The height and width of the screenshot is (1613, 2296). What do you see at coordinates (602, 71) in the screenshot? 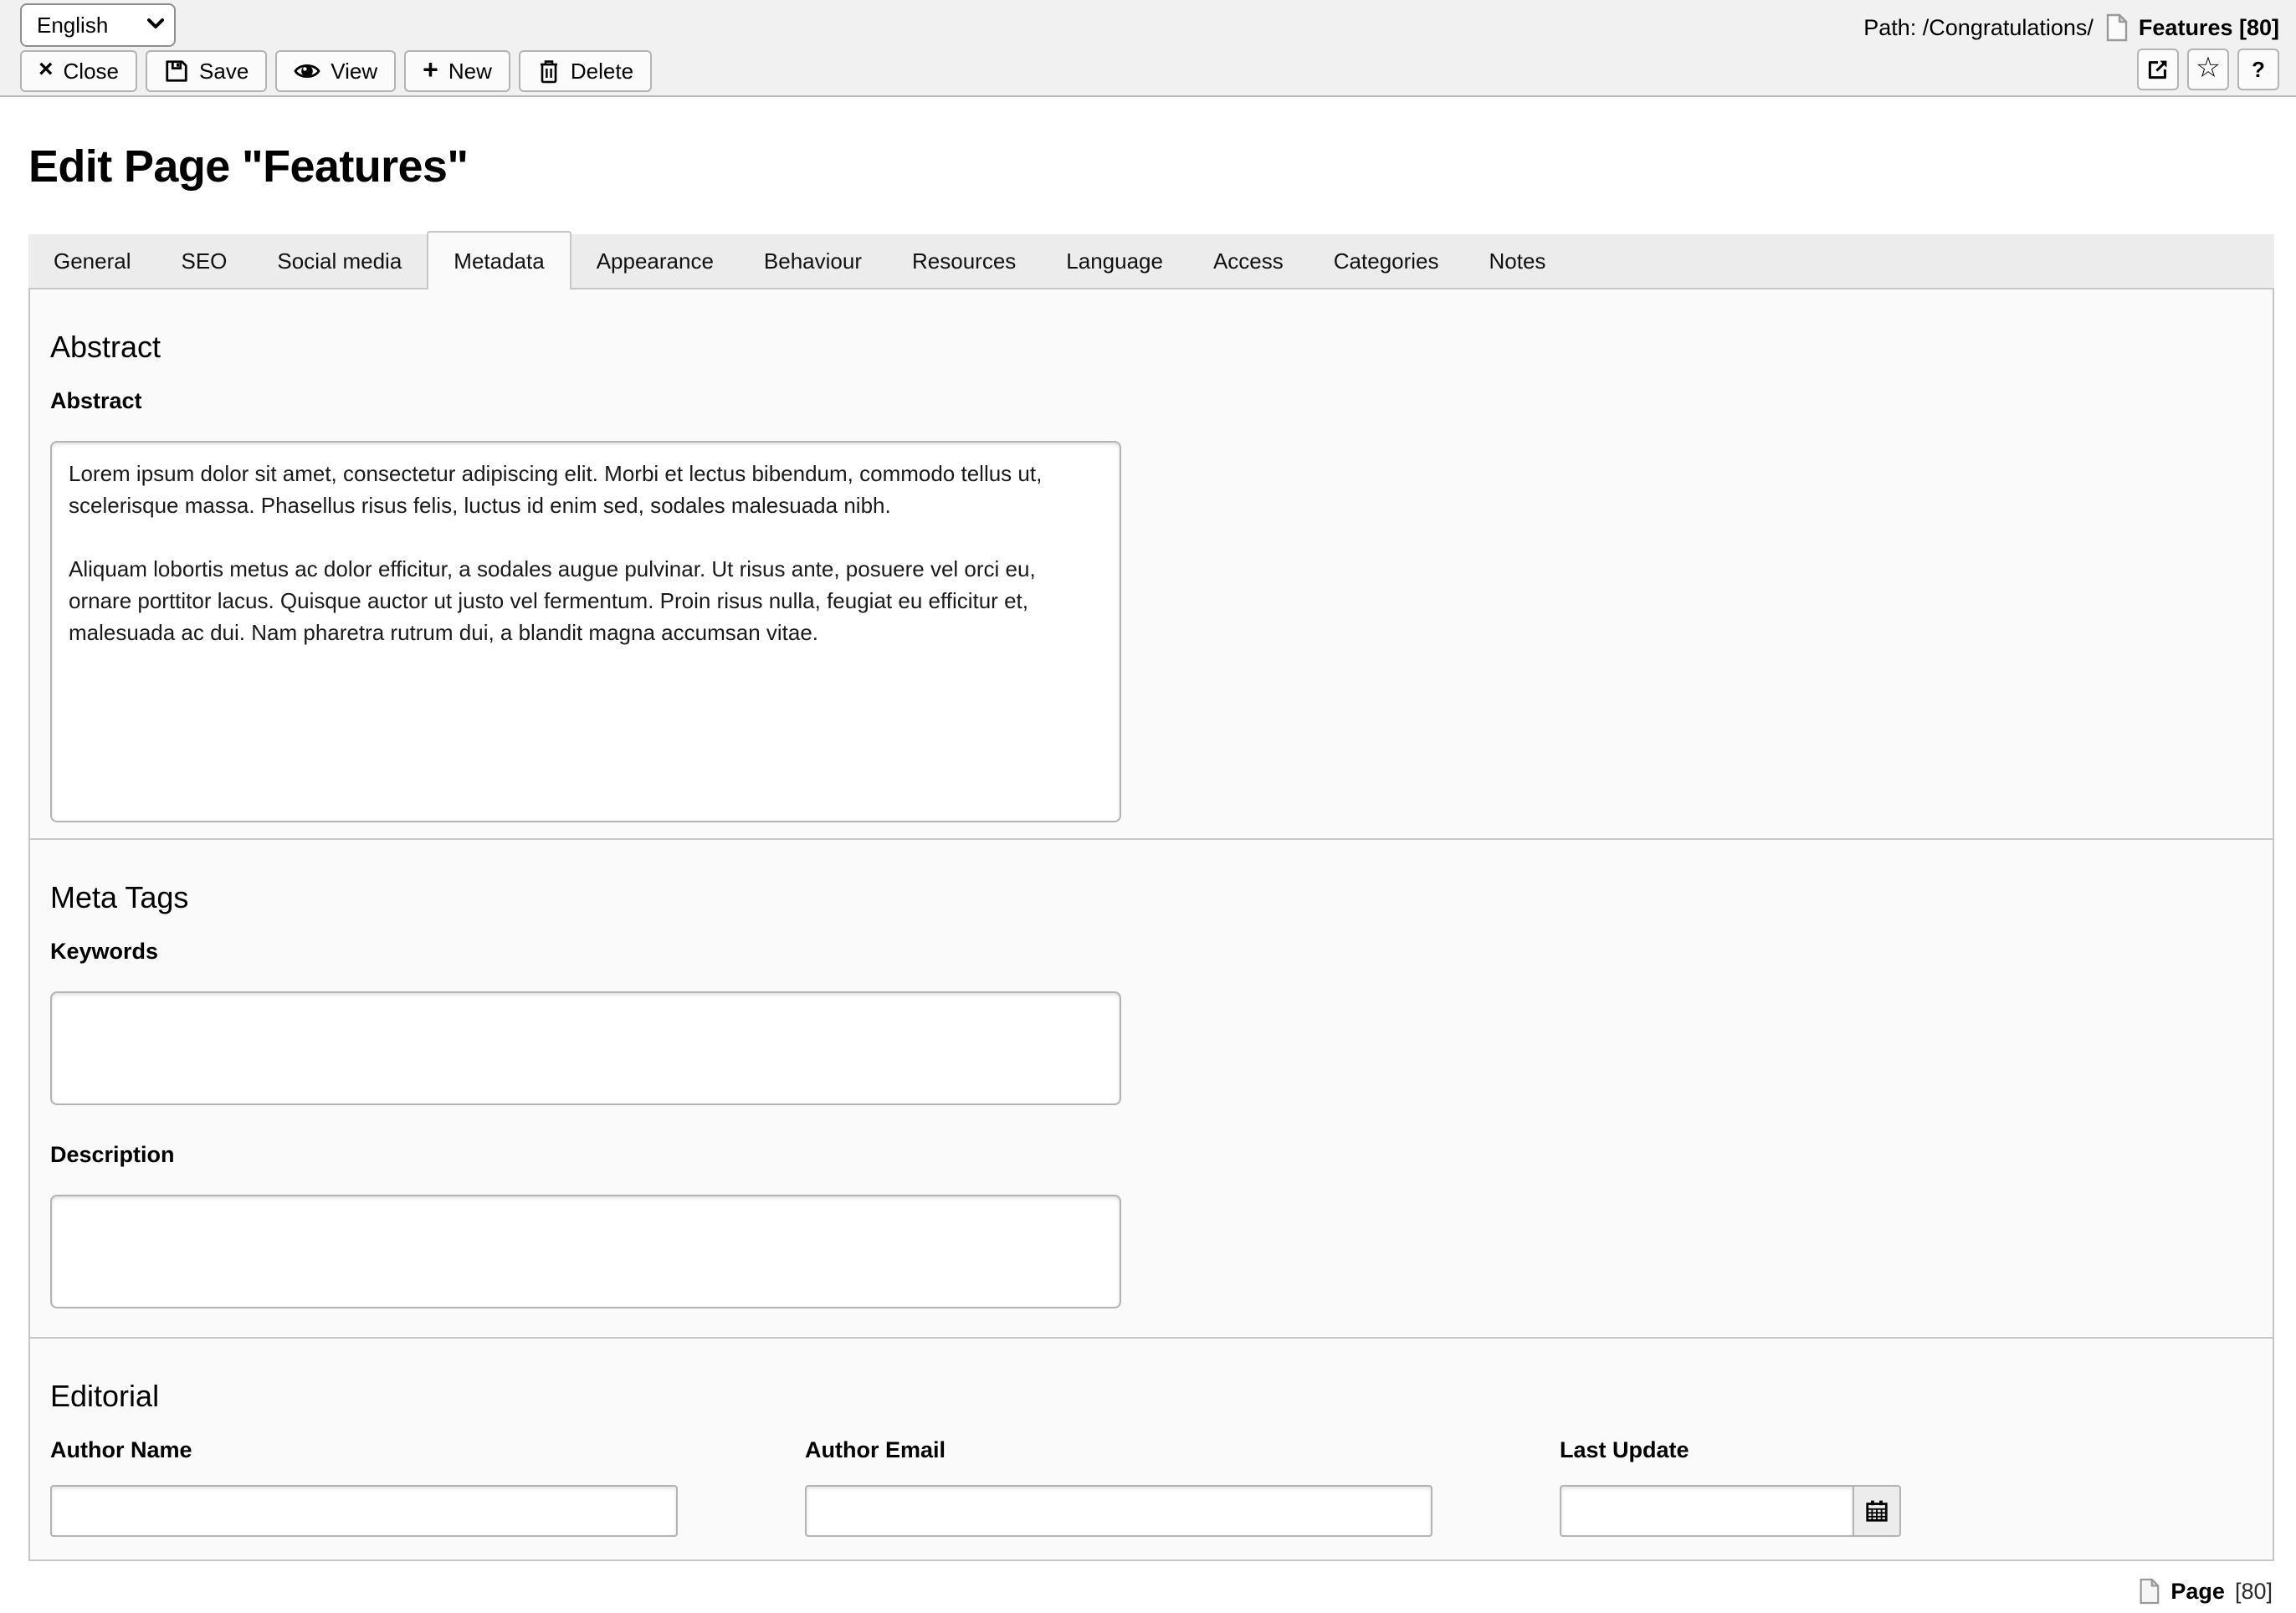
I see `delete-button-label: Delete` at bounding box center [602, 71].